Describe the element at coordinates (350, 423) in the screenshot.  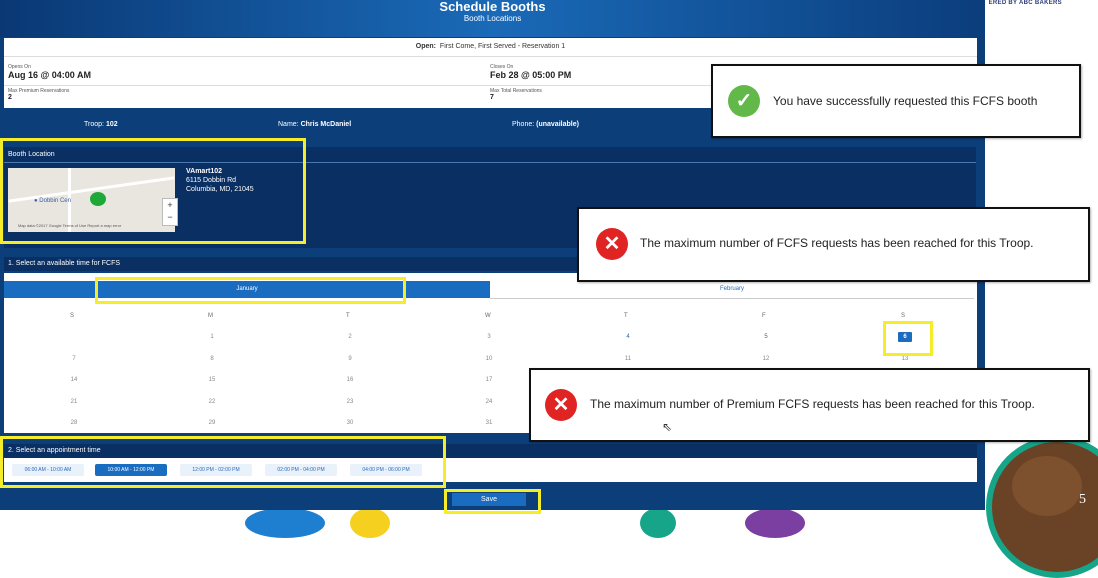
I see `calendar-day: 30` at that location.